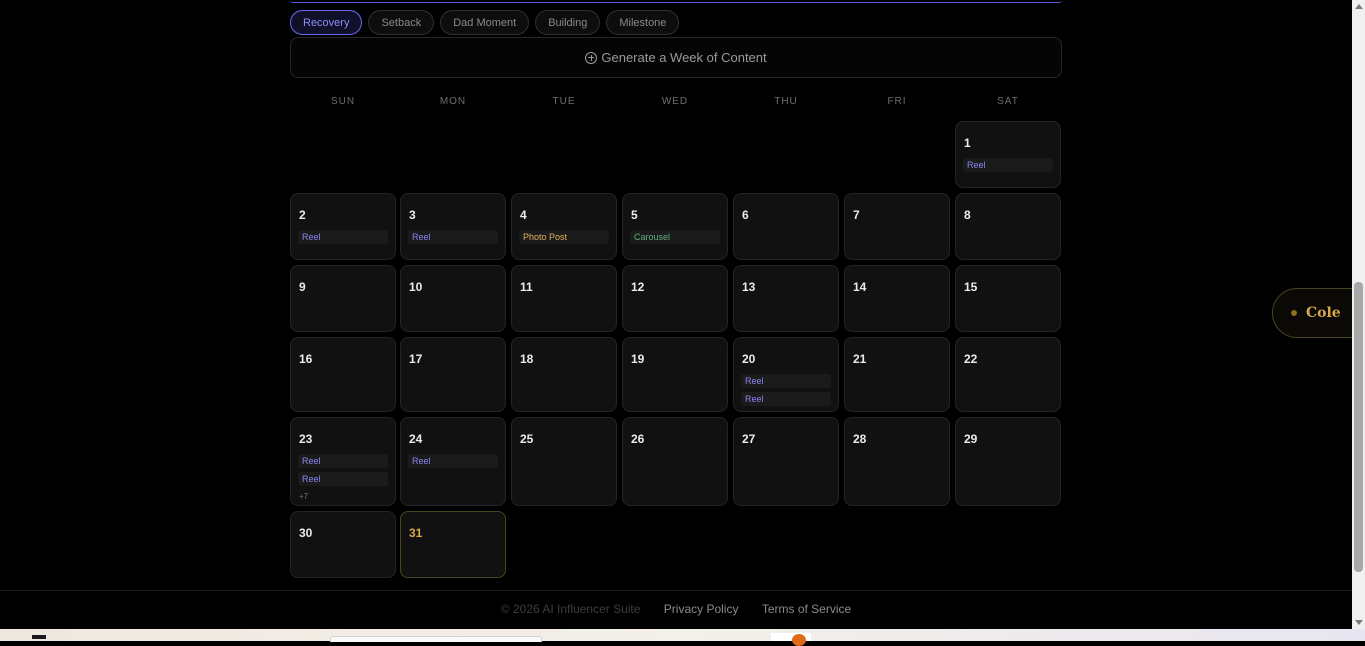 Image resolution: width=1365 pixels, height=646 pixels. Describe the element at coordinates (1008, 298) in the screenshot. I see `calendar-day: 15` at that location.